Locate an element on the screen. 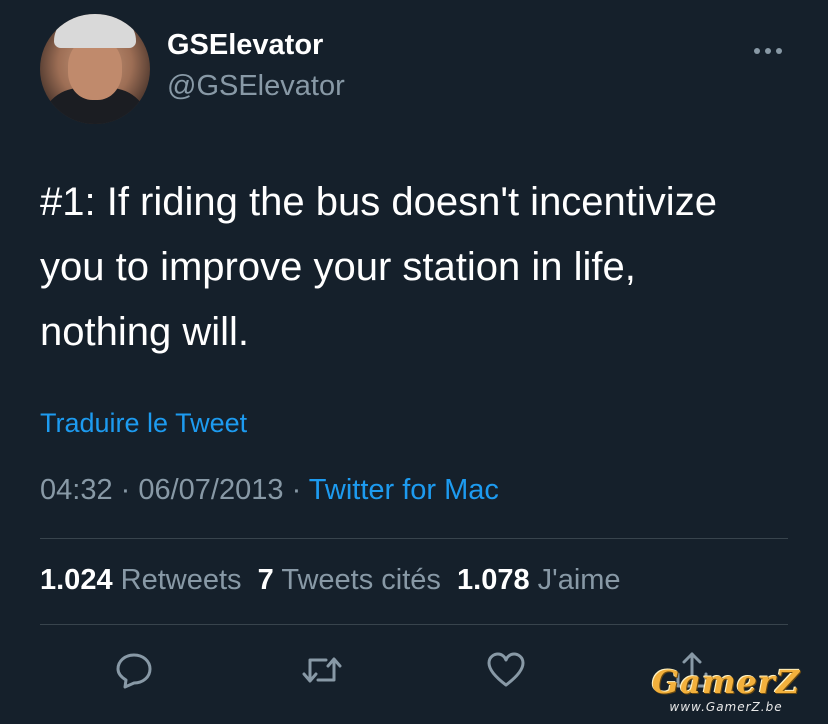 This screenshot has width=828, height=724. author-name: GSElevator is located at coordinates (245, 45).